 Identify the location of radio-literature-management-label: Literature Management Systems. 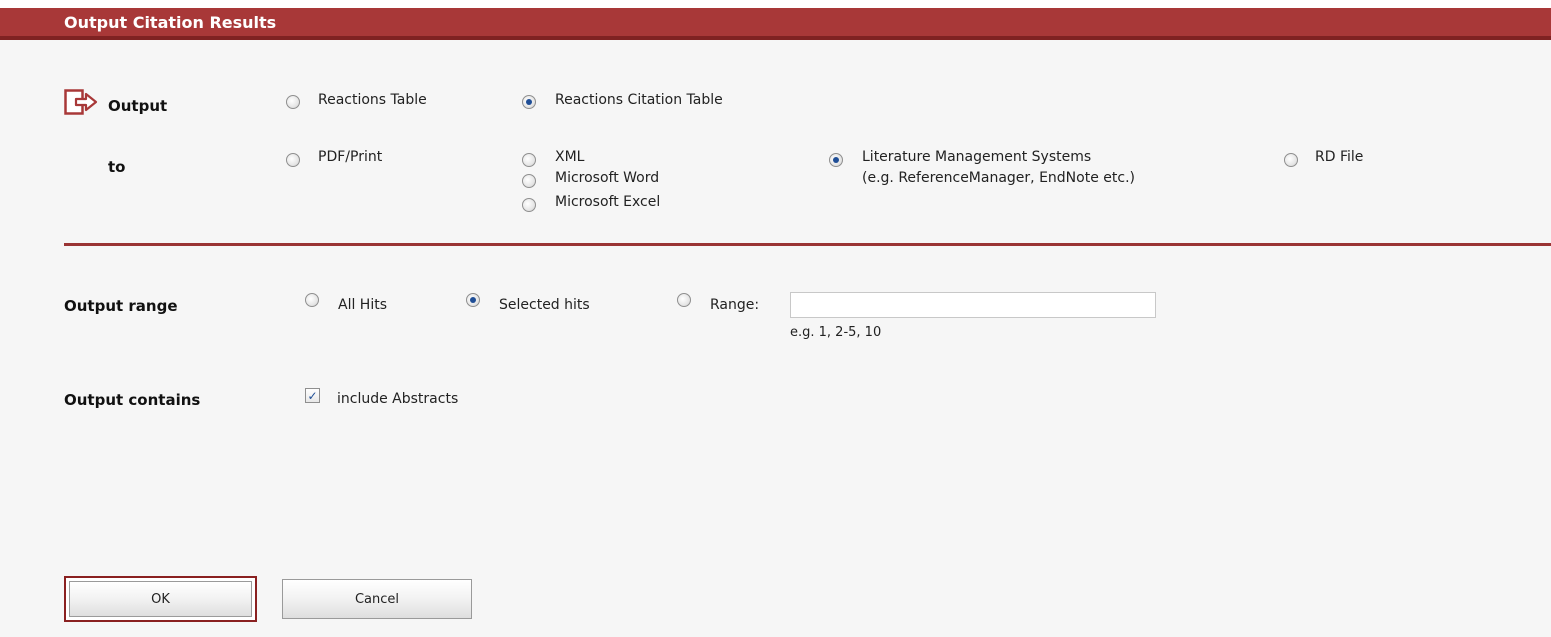
(977, 157).